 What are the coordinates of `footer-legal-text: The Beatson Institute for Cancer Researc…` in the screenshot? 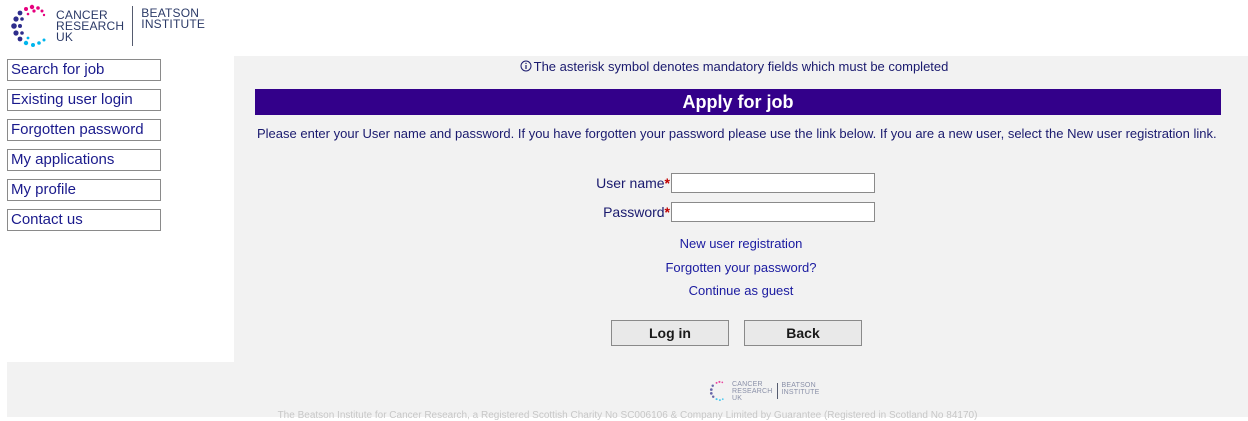 It's located at (627, 415).